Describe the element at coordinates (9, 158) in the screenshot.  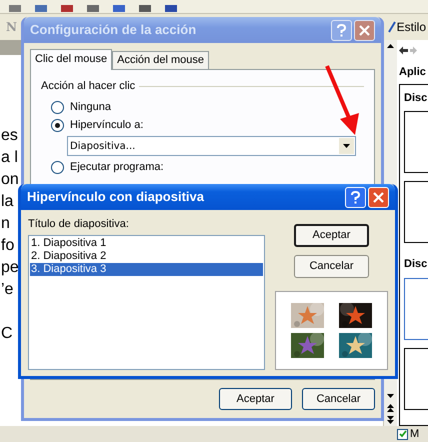
I see `slide-text: a l` at that location.